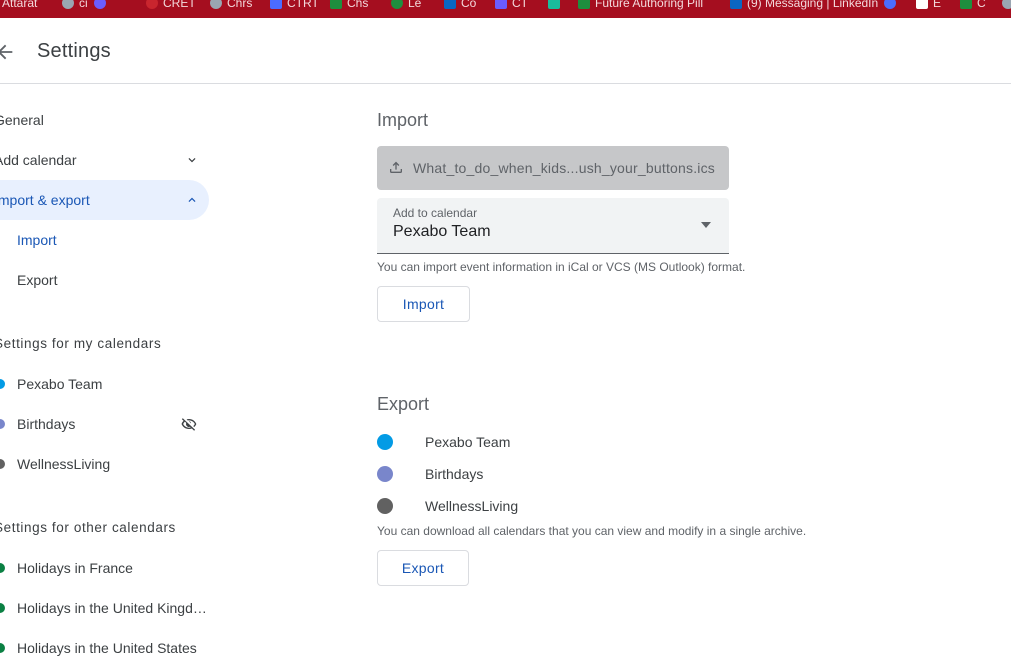  Describe the element at coordinates (107, 648) in the screenshot. I see `sidebar-calendar-holidays-us: Holidays in the United States` at that location.